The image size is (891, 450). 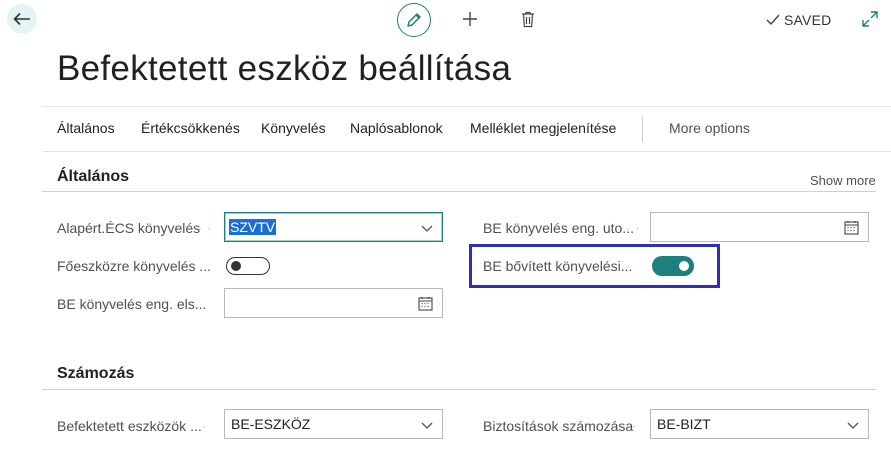 What do you see at coordinates (271, 424) in the screenshot?
I see `fixed-asset-nos-value: BE-ESZKÖZ` at bounding box center [271, 424].